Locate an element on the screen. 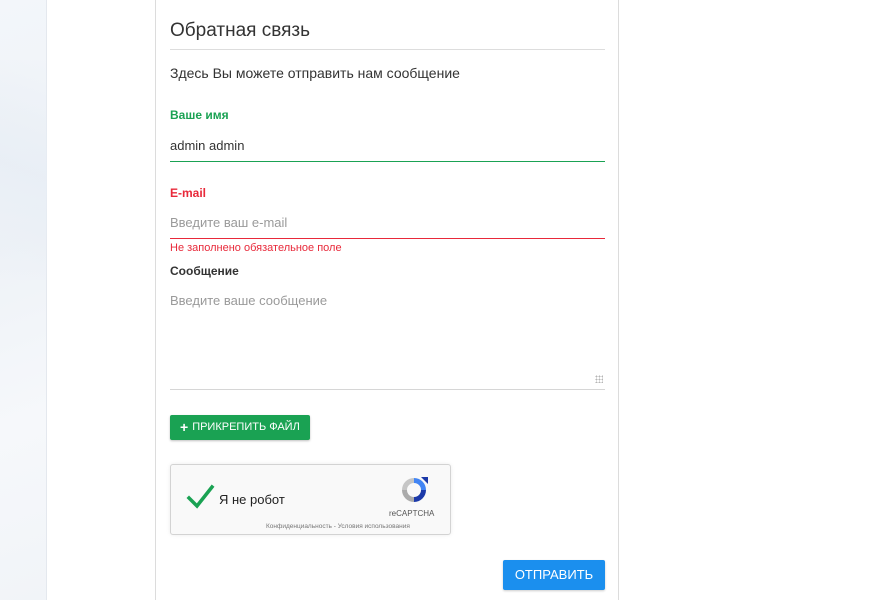 This screenshot has height=600, width=893. recaptcha-logo-icon is located at coordinates (415, 489).